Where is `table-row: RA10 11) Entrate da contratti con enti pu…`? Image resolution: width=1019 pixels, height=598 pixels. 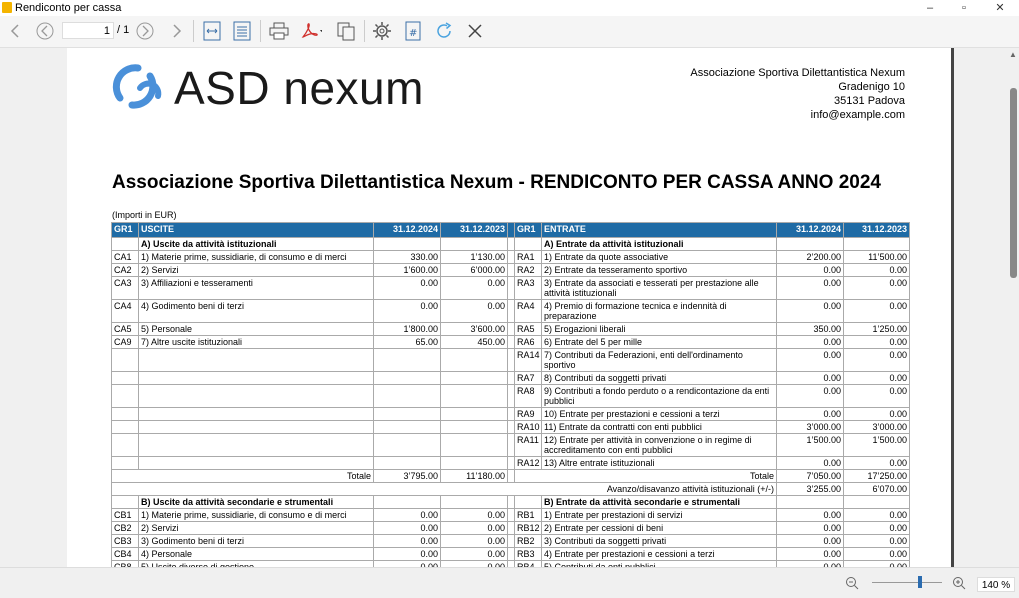 table-row: RA10 11) Entrate da contratti con enti pu… is located at coordinates (510, 427).